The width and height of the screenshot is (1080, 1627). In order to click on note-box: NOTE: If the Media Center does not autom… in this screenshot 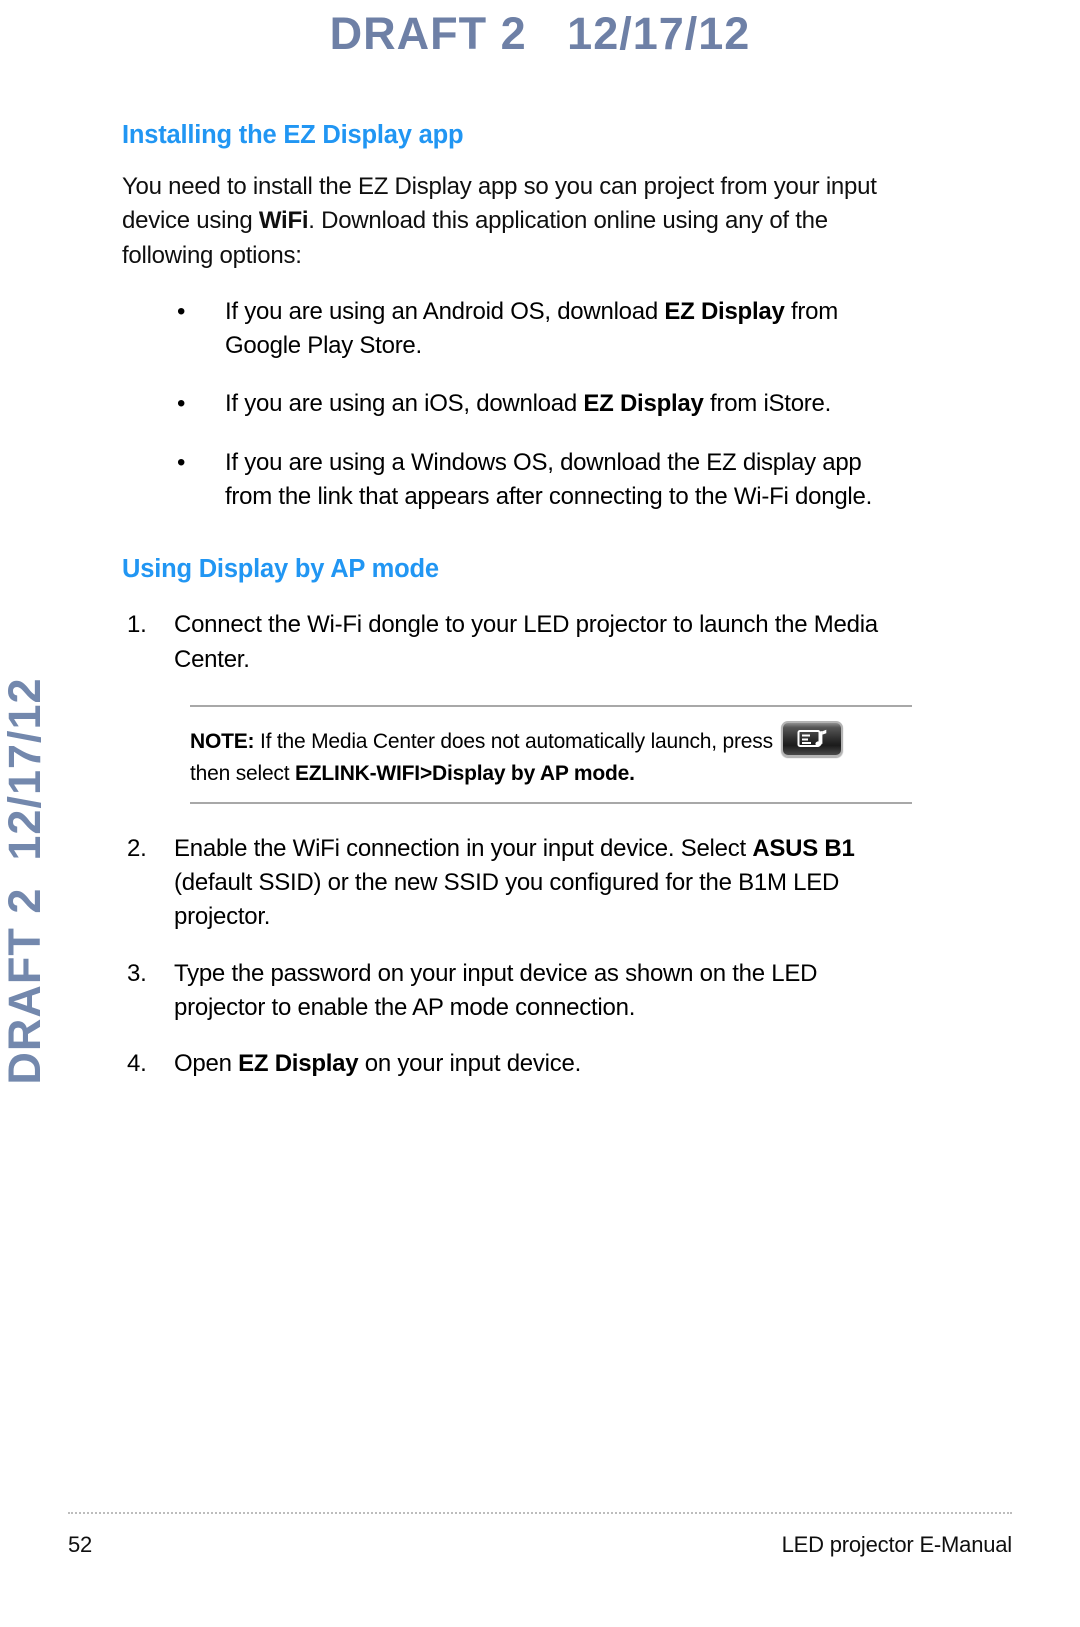, I will do `click(551, 754)`.